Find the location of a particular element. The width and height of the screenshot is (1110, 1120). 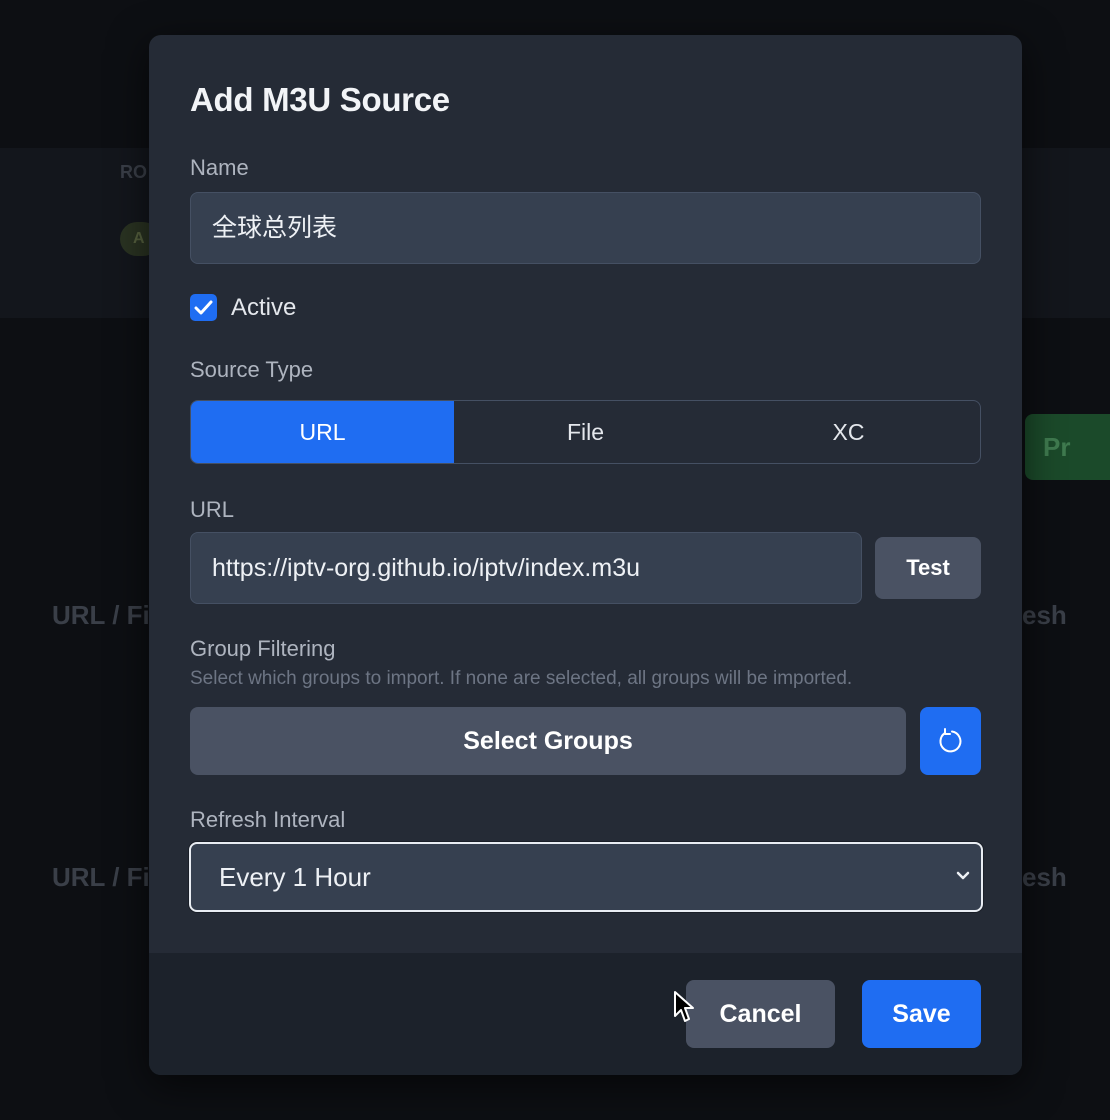

group-filtering-label: Group Filtering is located at coordinates (263, 648).